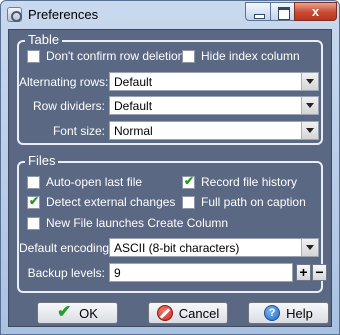 Image resolution: width=340 pixels, height=335 pixels. Describe the element at coordinates (111, 202) in the screenshot. I see `detect-external-changes-label: Detect external changes` at that location.